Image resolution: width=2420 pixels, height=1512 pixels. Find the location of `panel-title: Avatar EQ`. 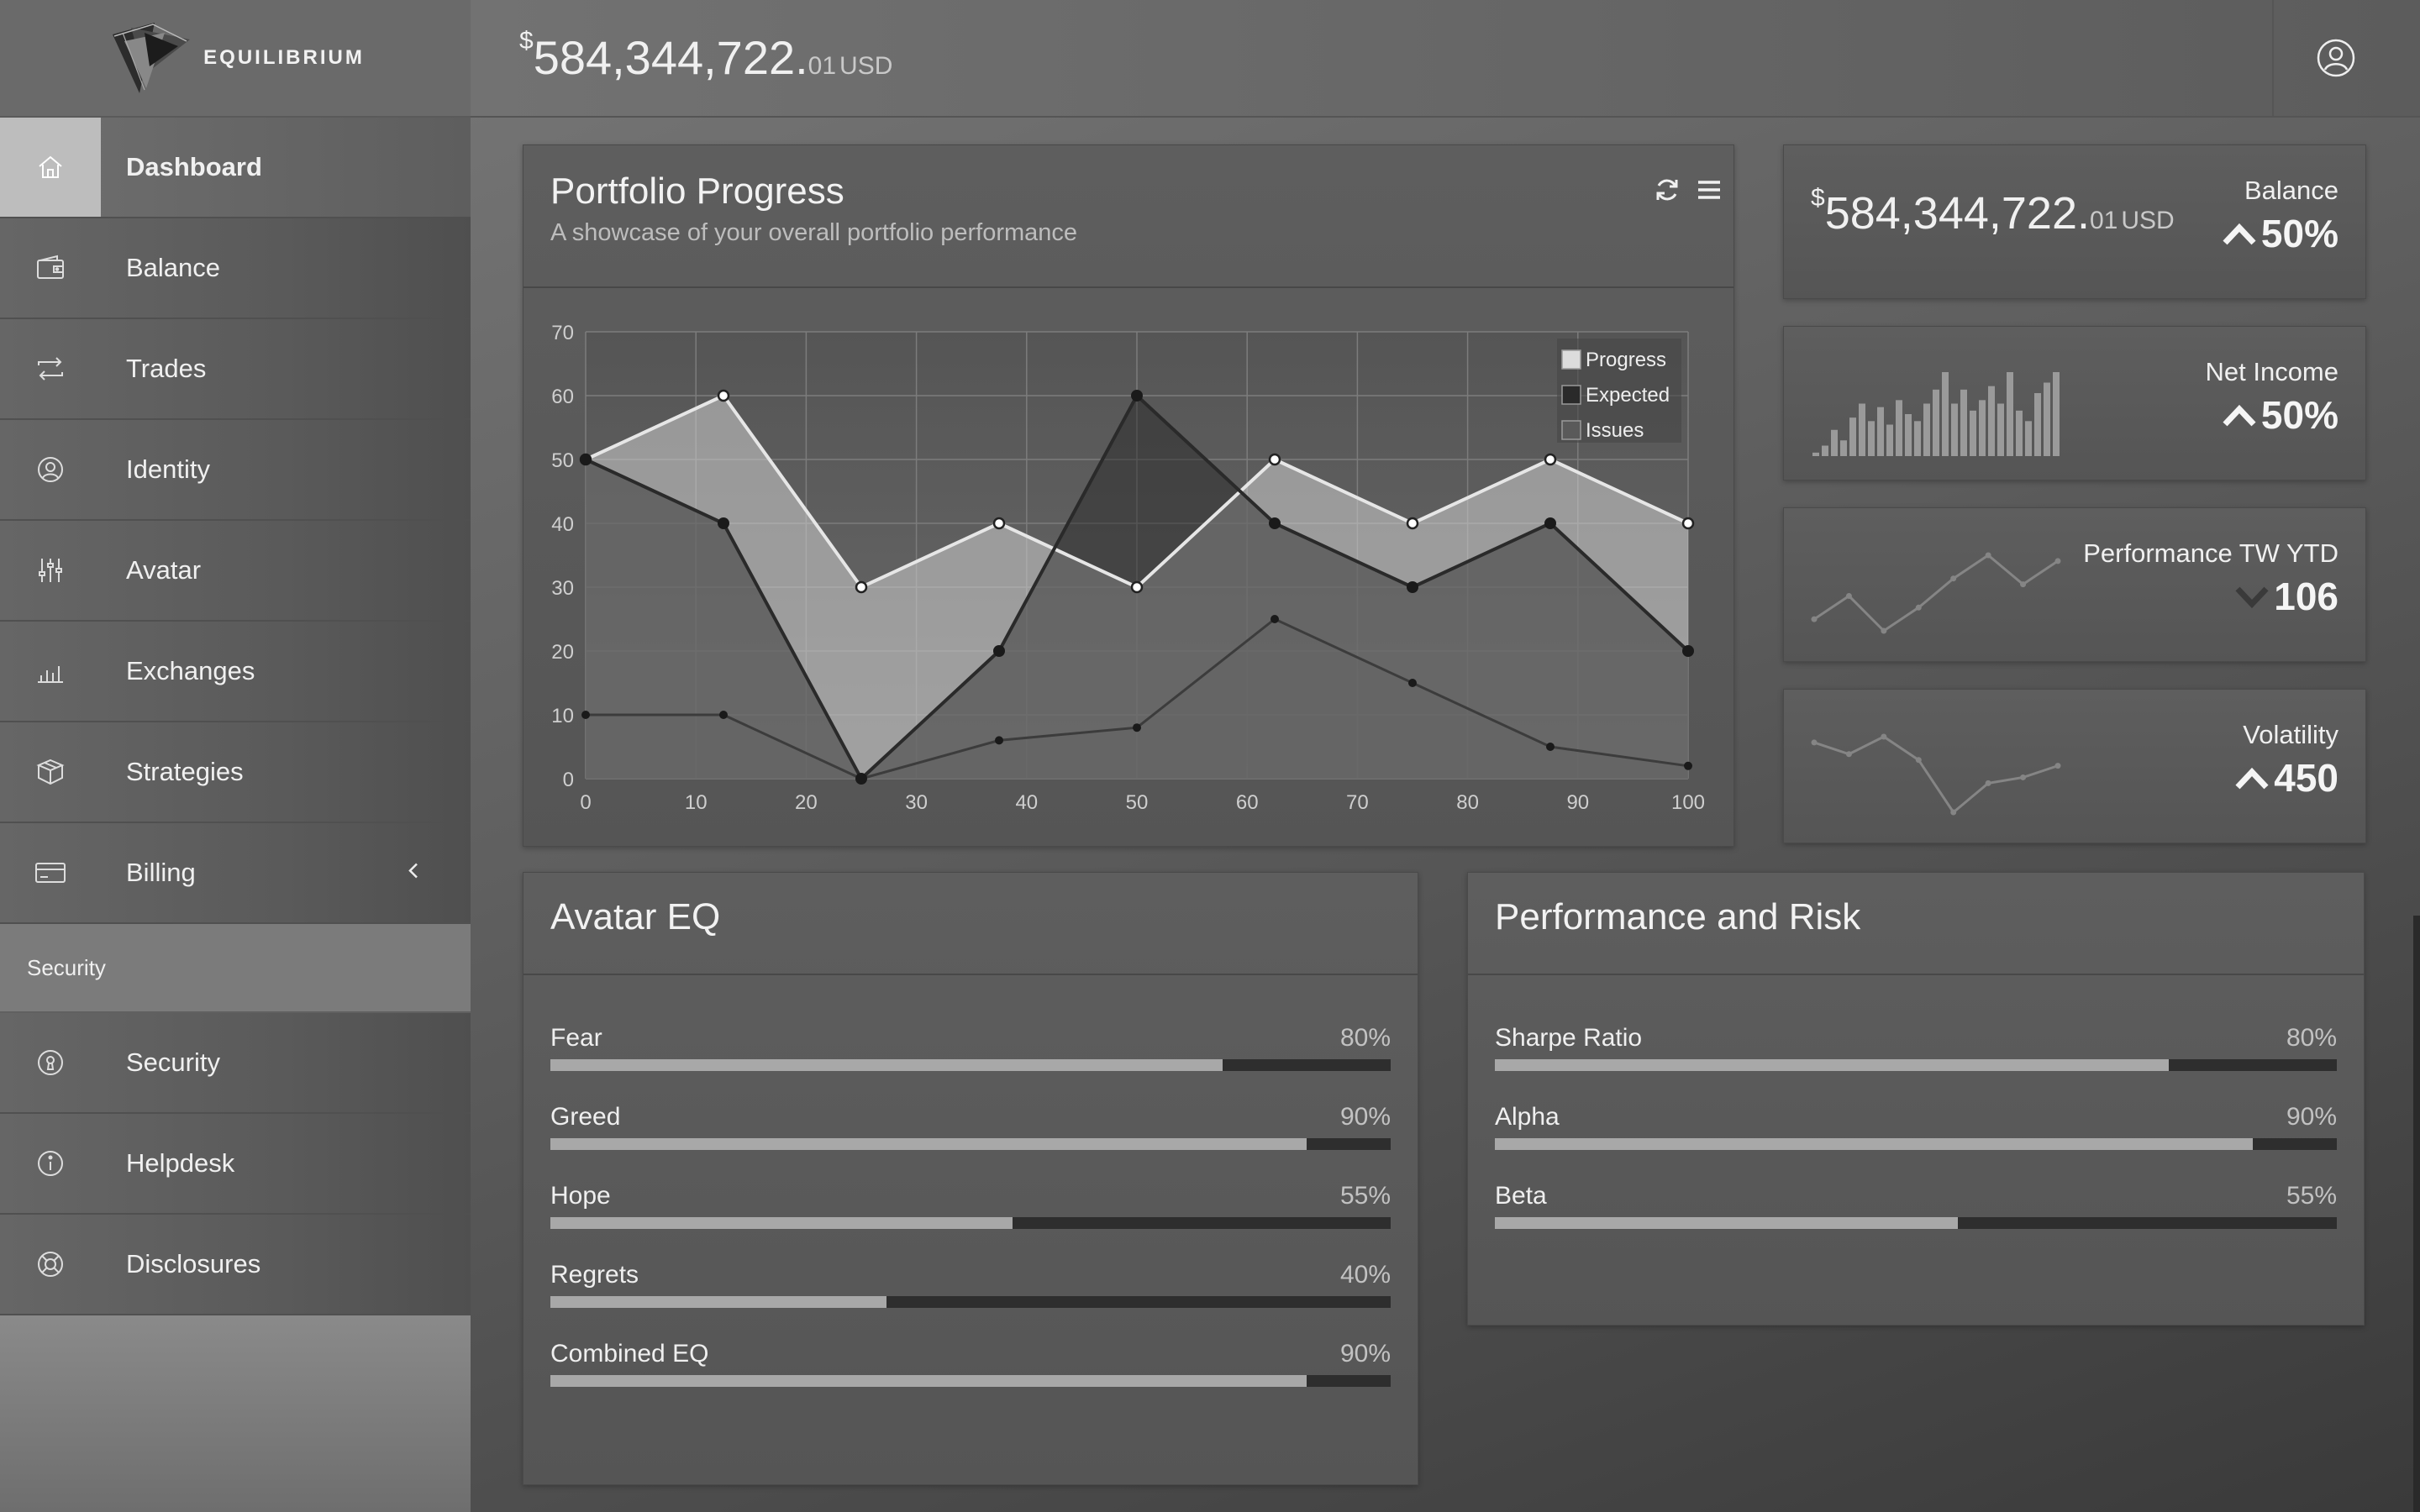

panel-title: Avatar EQ is located at coordinates (635, 916).